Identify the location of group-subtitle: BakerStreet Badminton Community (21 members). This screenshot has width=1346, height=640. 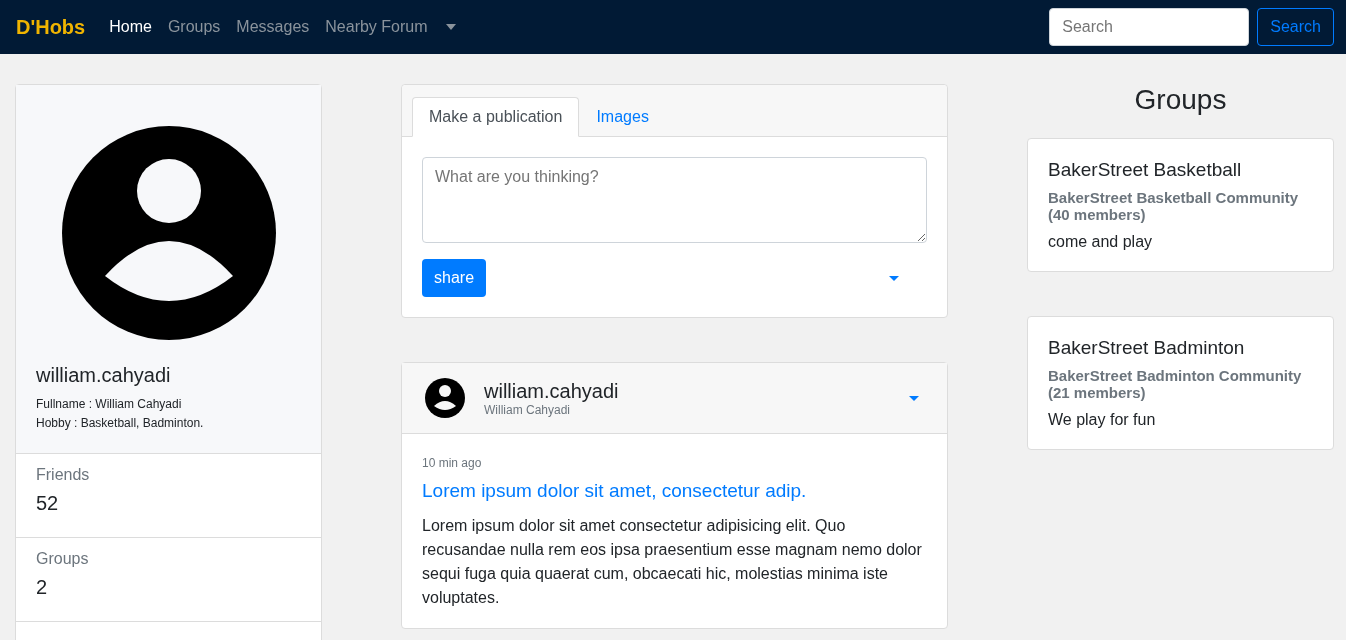
(1175, 384).